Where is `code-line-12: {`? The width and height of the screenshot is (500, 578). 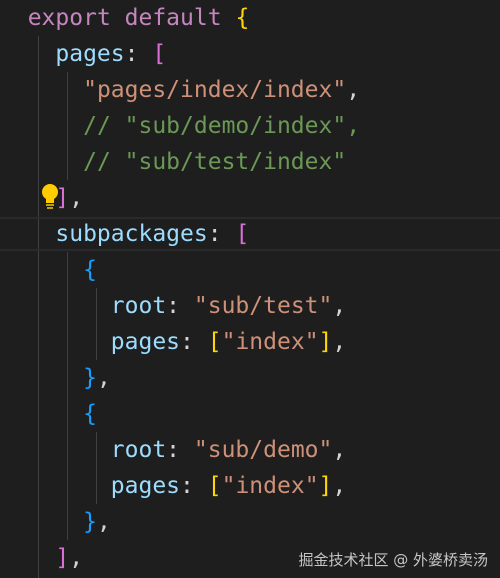 code-line-12: { is located at coordinates (250, 414).